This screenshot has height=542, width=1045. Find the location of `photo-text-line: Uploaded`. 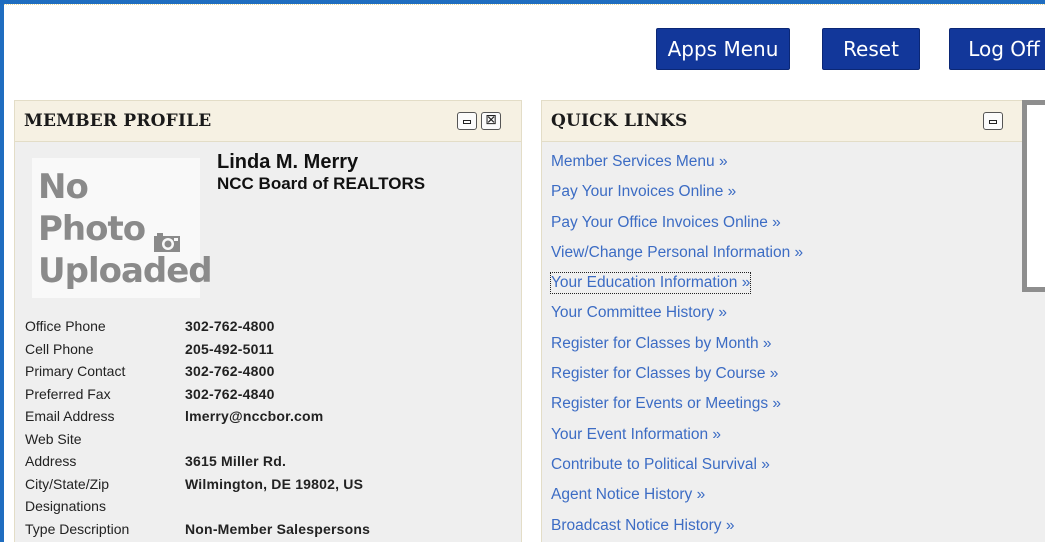

photo-text-line: Uploaded is located at coordinates (125, 271).